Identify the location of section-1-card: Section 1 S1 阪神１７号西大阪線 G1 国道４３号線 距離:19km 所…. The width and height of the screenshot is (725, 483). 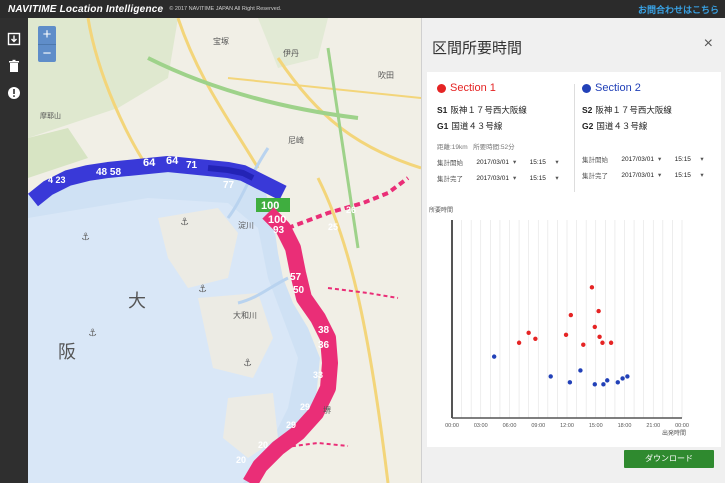
(507, 132).